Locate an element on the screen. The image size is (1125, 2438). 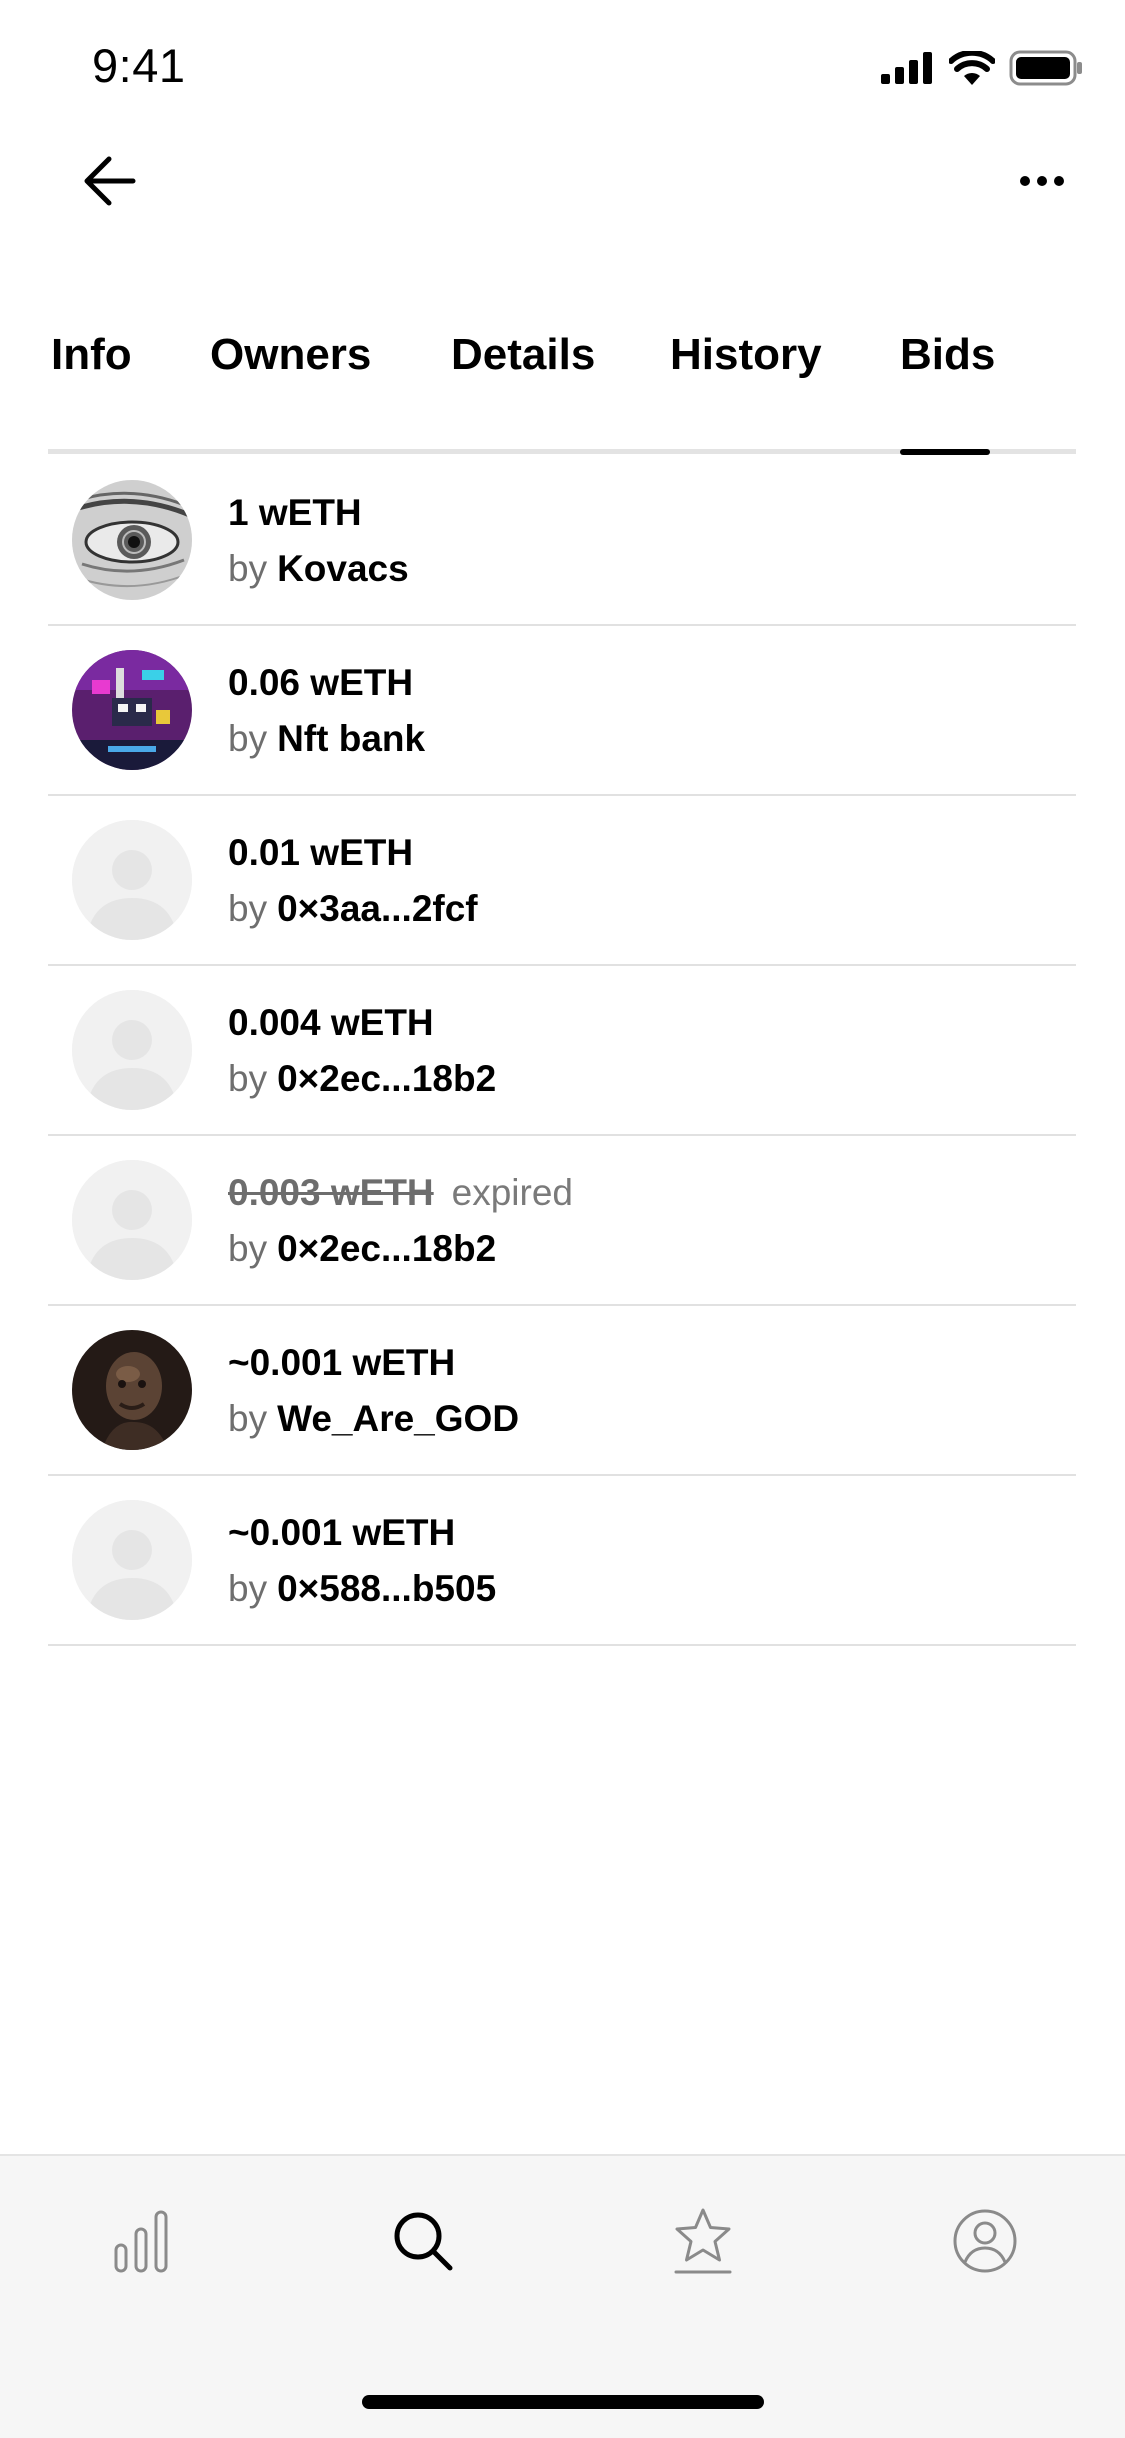
bidder-name: 0×3aa...2fcf is located at coordinates (377, 908).